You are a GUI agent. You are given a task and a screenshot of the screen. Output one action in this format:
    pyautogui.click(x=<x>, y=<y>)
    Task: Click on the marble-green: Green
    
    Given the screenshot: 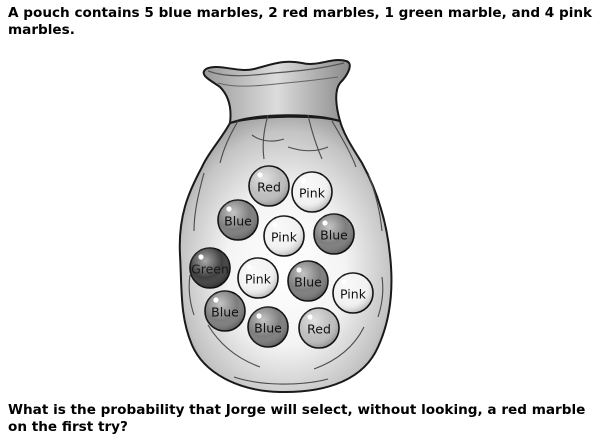 What is the action you would take?
    pyautogui.click(x=210, y=268)
    